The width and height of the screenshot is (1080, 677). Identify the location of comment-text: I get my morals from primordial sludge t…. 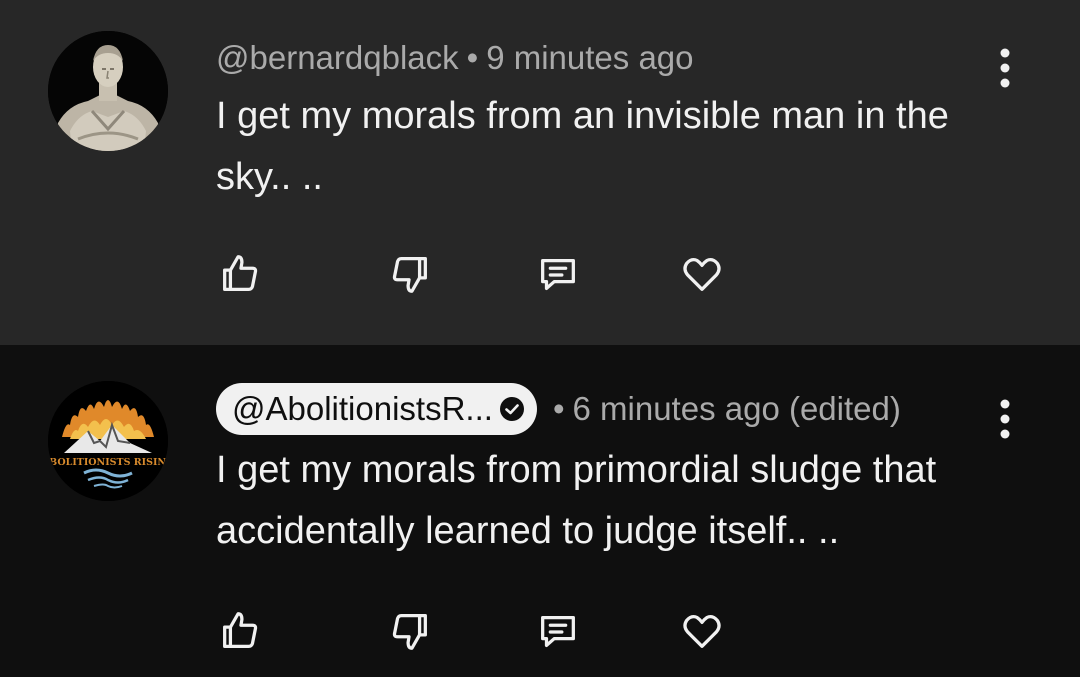
(576, 500).